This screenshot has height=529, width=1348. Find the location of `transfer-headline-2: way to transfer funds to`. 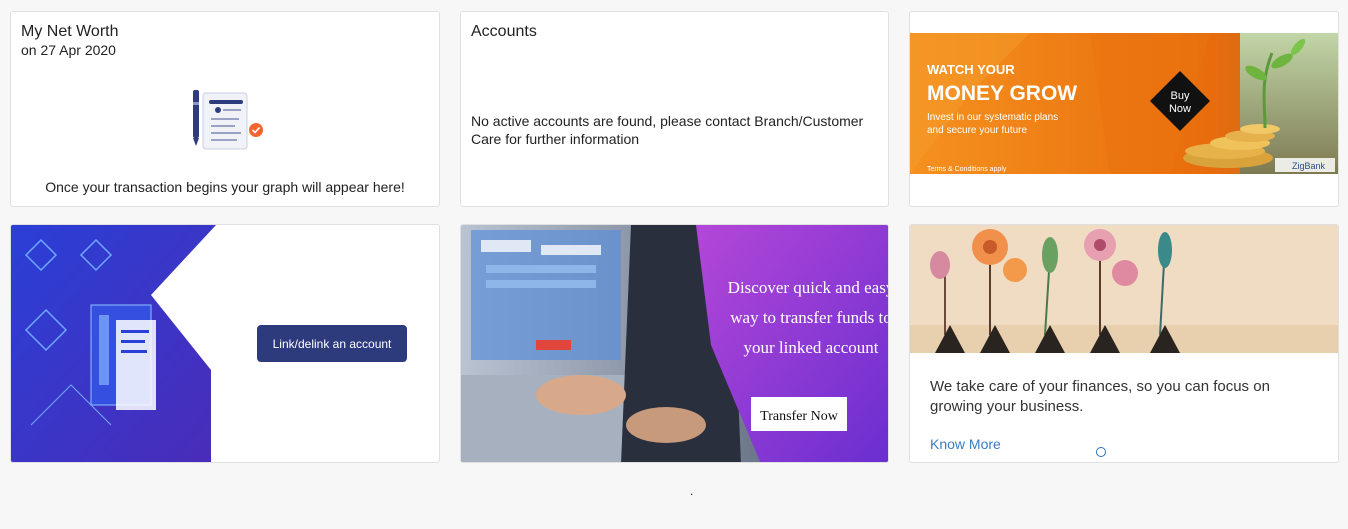

transfer-headline-2: way to transfer funds to is located at coordinates (809, 317).